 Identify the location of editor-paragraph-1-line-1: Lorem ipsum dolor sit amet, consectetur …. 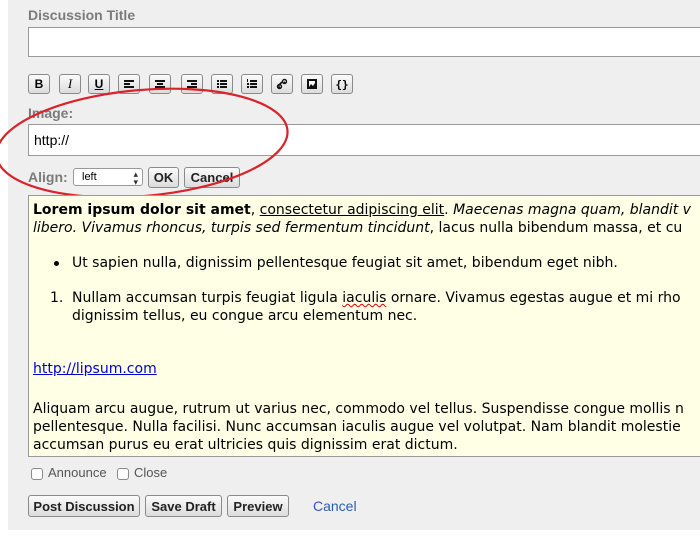
(362, 210).